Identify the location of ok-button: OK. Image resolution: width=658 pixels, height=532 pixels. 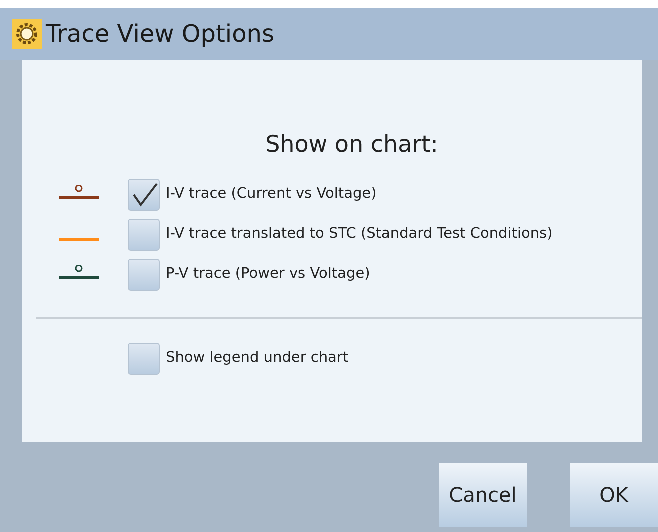
(614, 495).